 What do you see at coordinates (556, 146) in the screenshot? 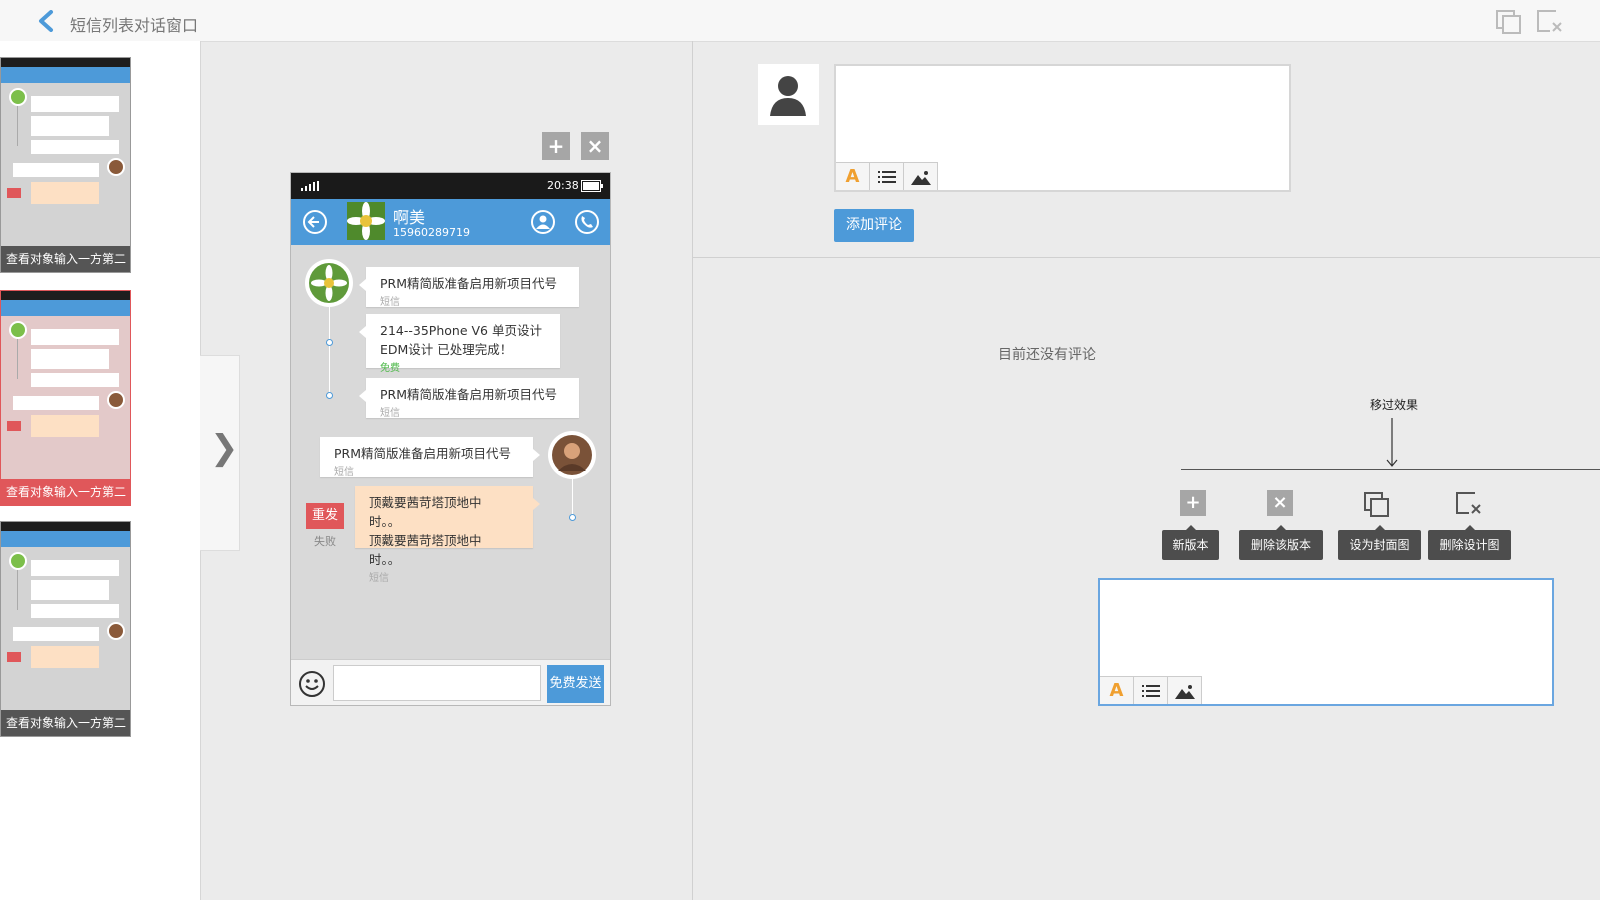
I see `add-version-button: +` at bounding box center [556, 146].